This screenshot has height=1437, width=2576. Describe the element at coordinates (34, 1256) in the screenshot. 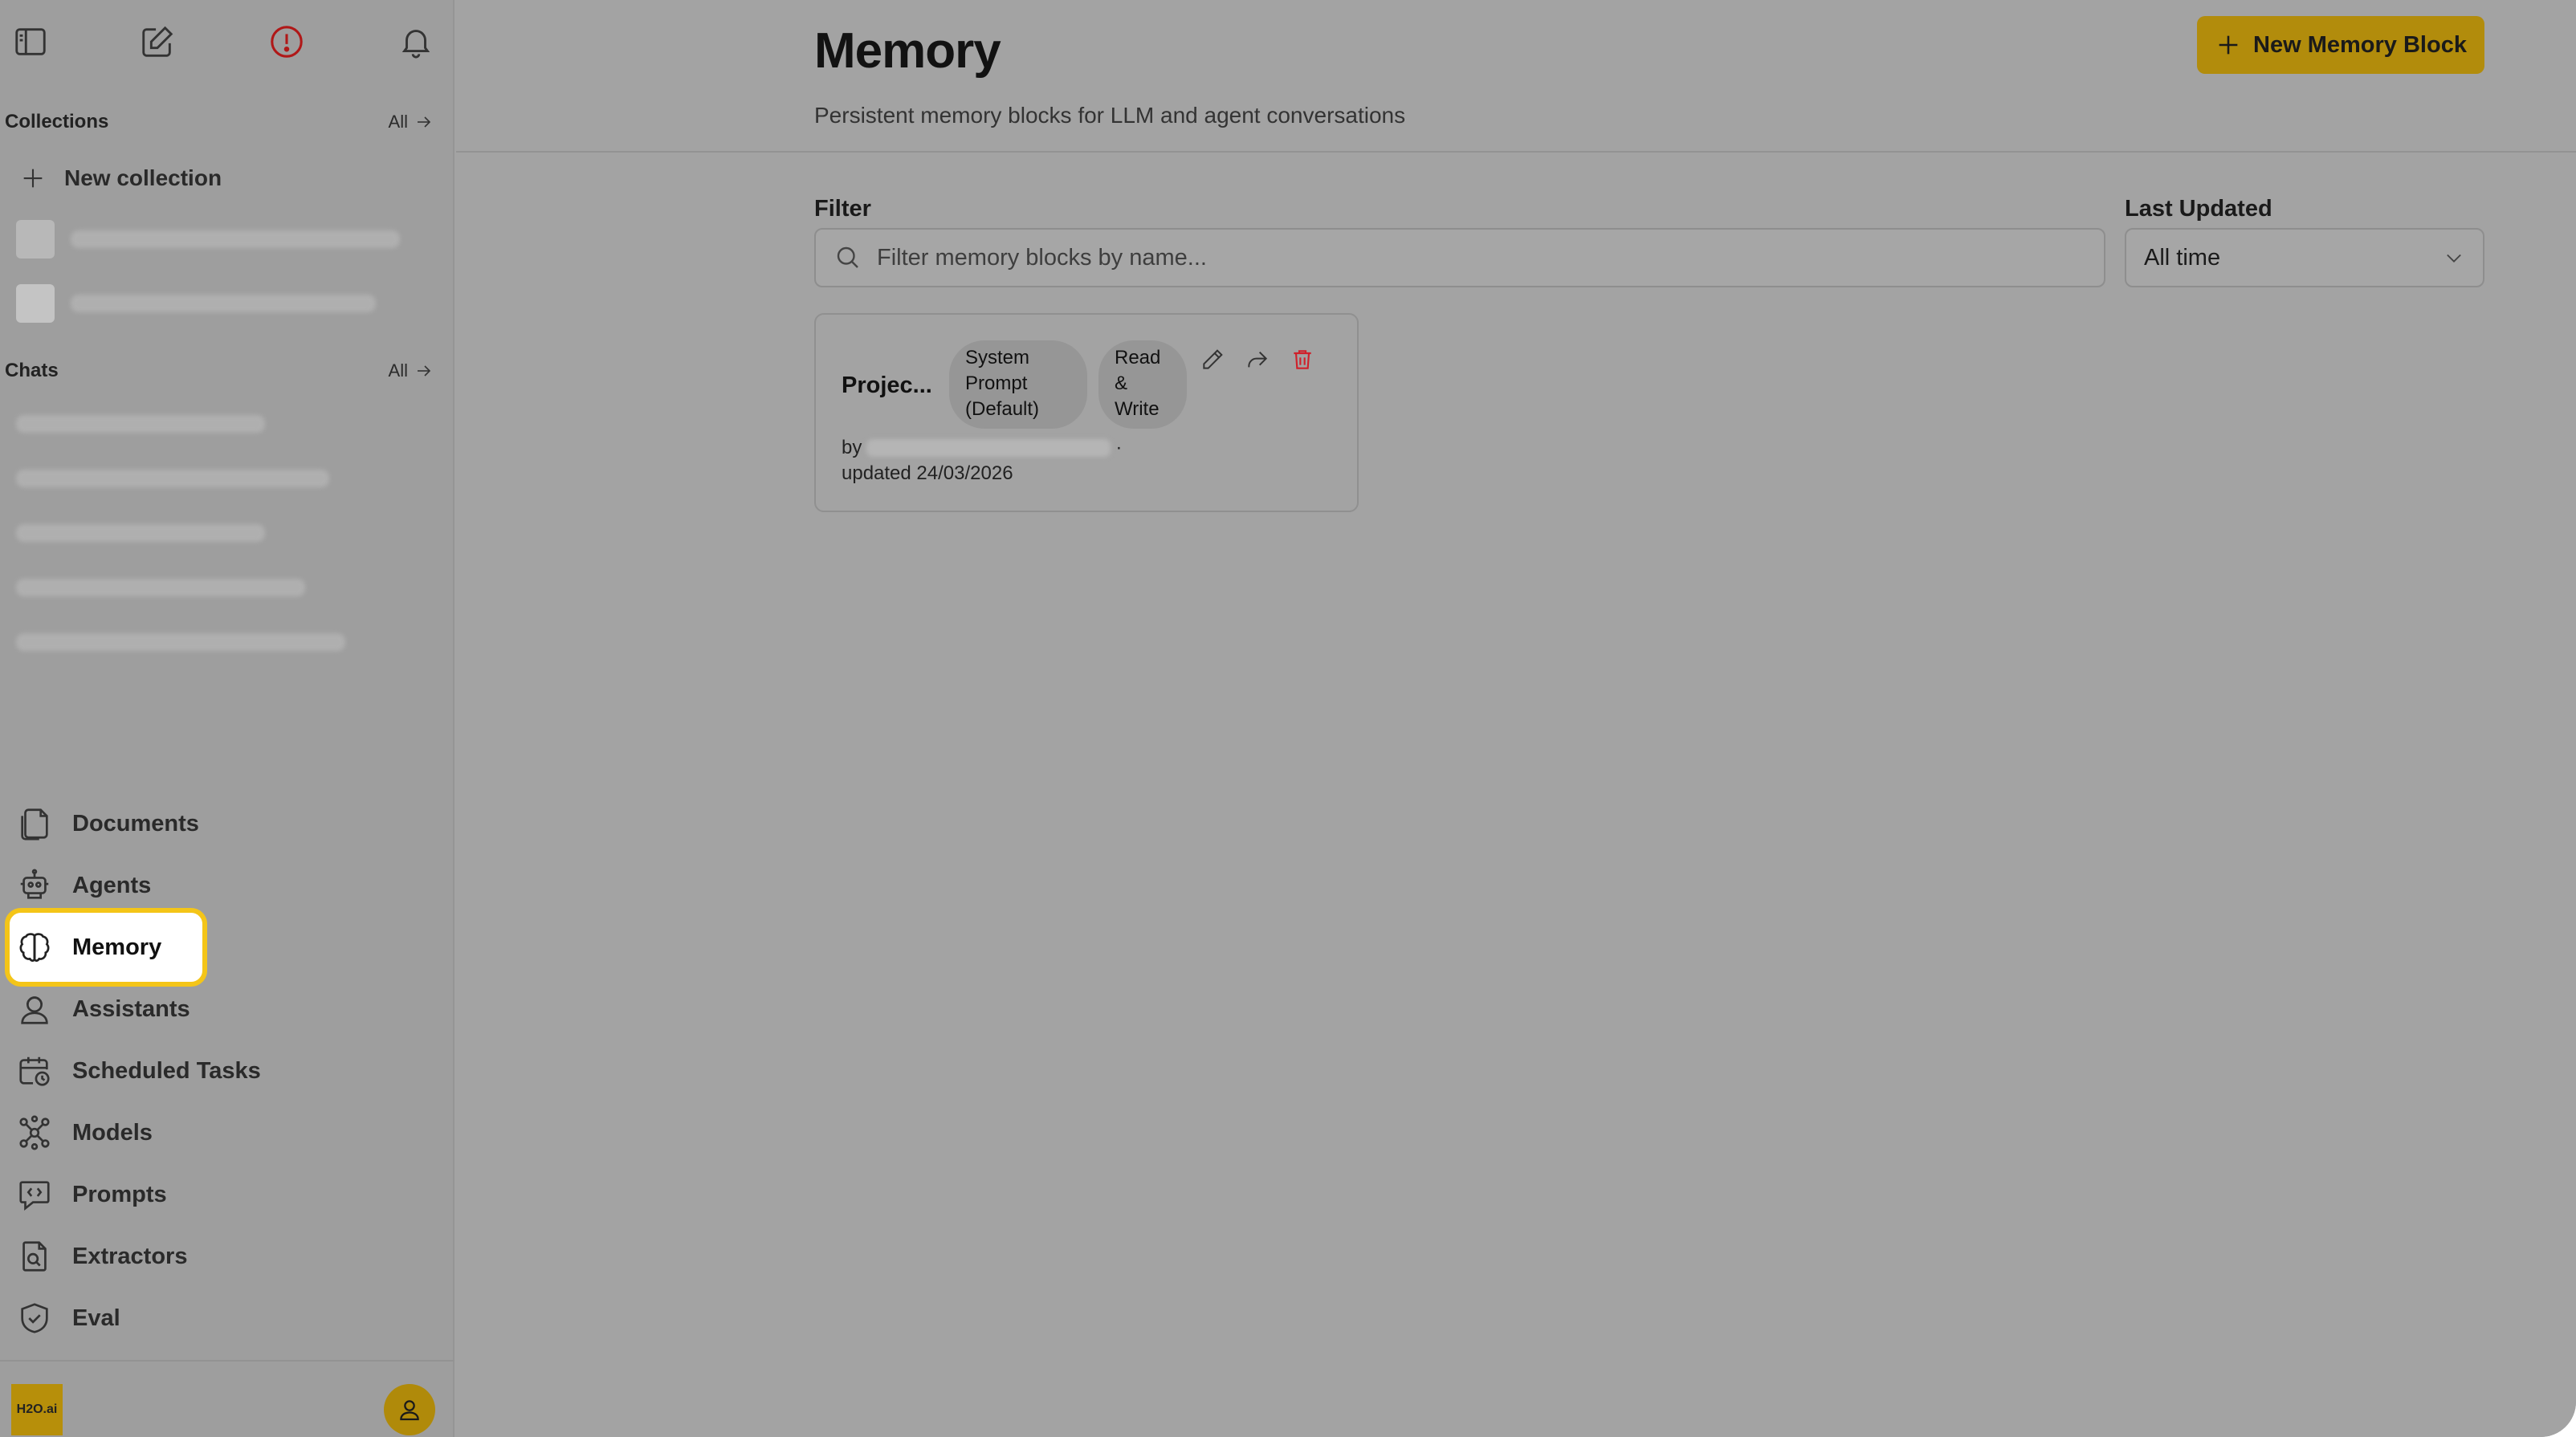

I see `extractor-icon` at that location.